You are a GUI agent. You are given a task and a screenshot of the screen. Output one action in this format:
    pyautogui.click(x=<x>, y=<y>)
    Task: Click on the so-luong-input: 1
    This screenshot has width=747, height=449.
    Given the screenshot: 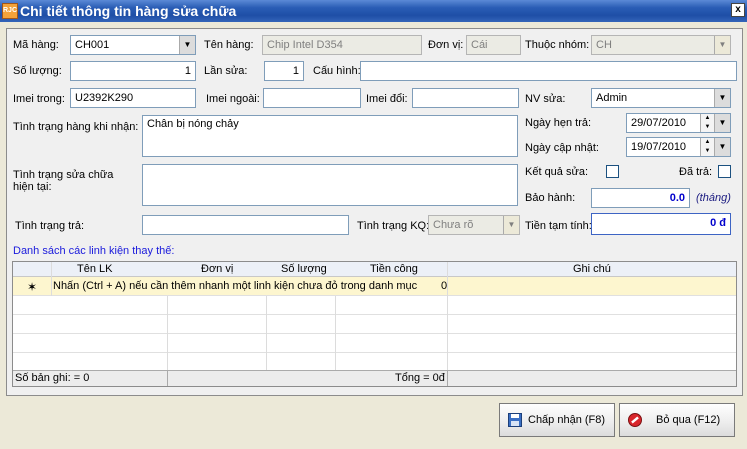 What is the action you would take?
    pyautogui.click(x=133, y=71)
    